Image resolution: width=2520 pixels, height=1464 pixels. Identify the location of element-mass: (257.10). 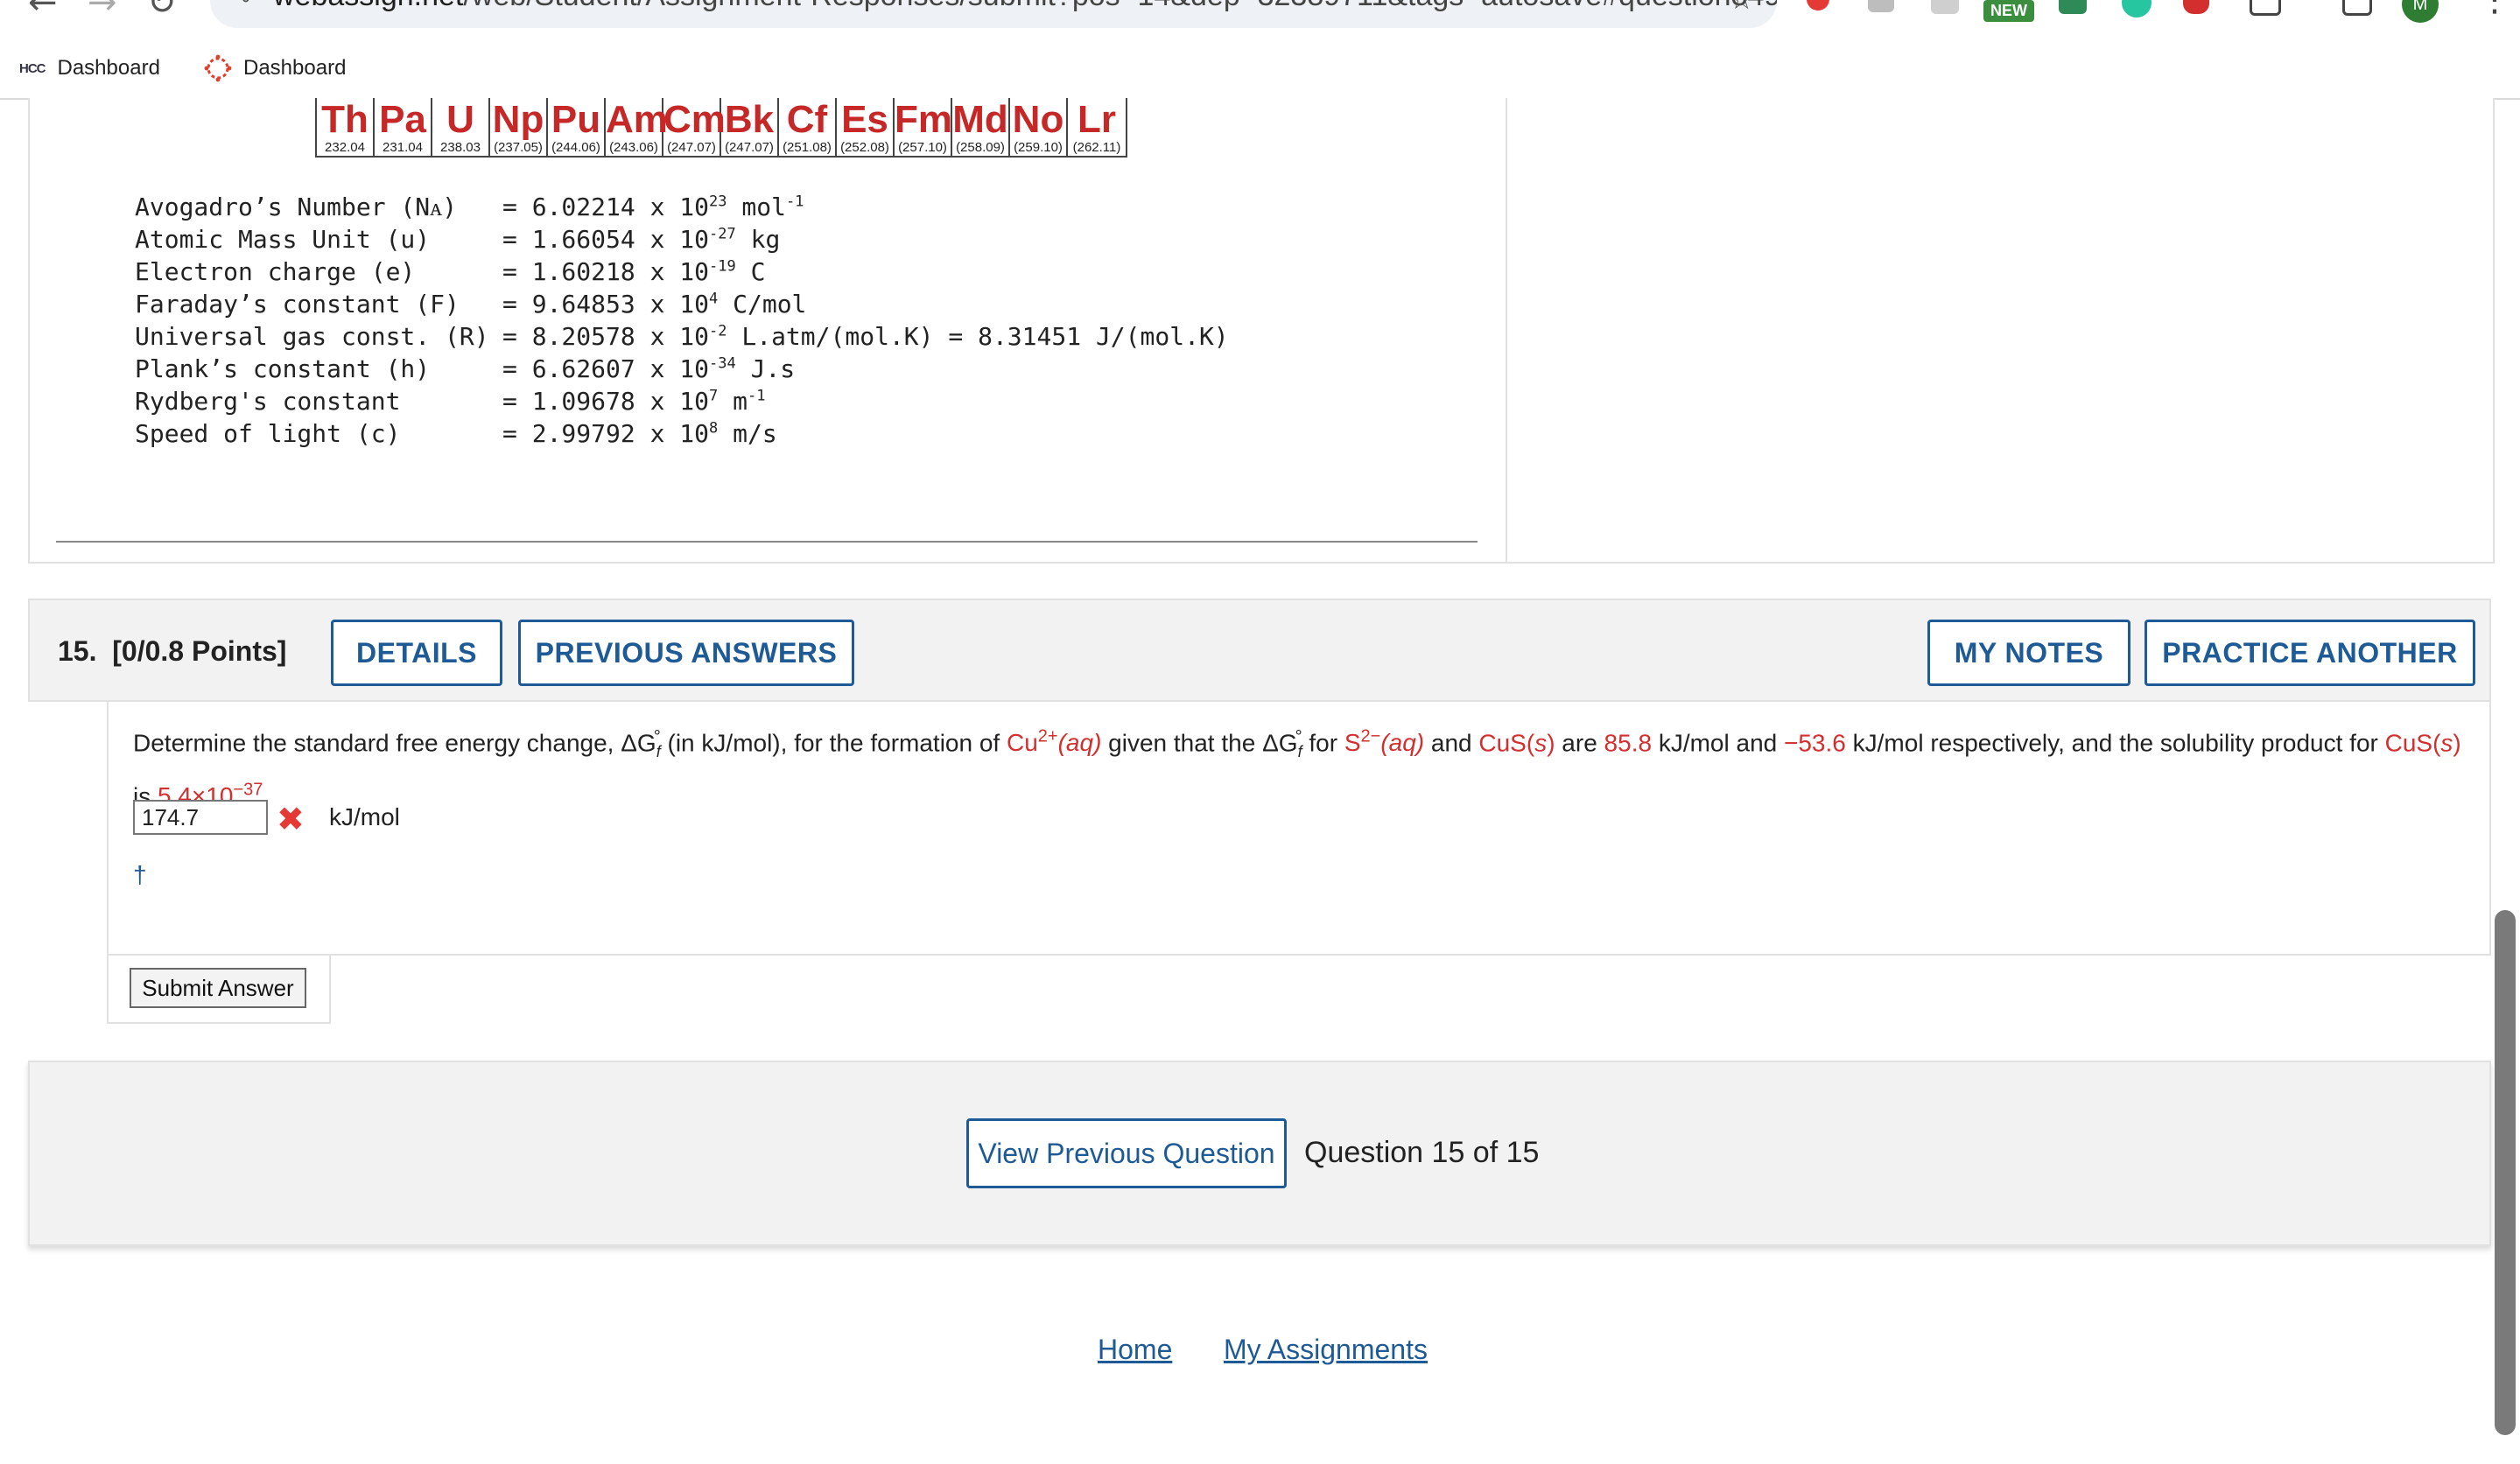
(923, 148).